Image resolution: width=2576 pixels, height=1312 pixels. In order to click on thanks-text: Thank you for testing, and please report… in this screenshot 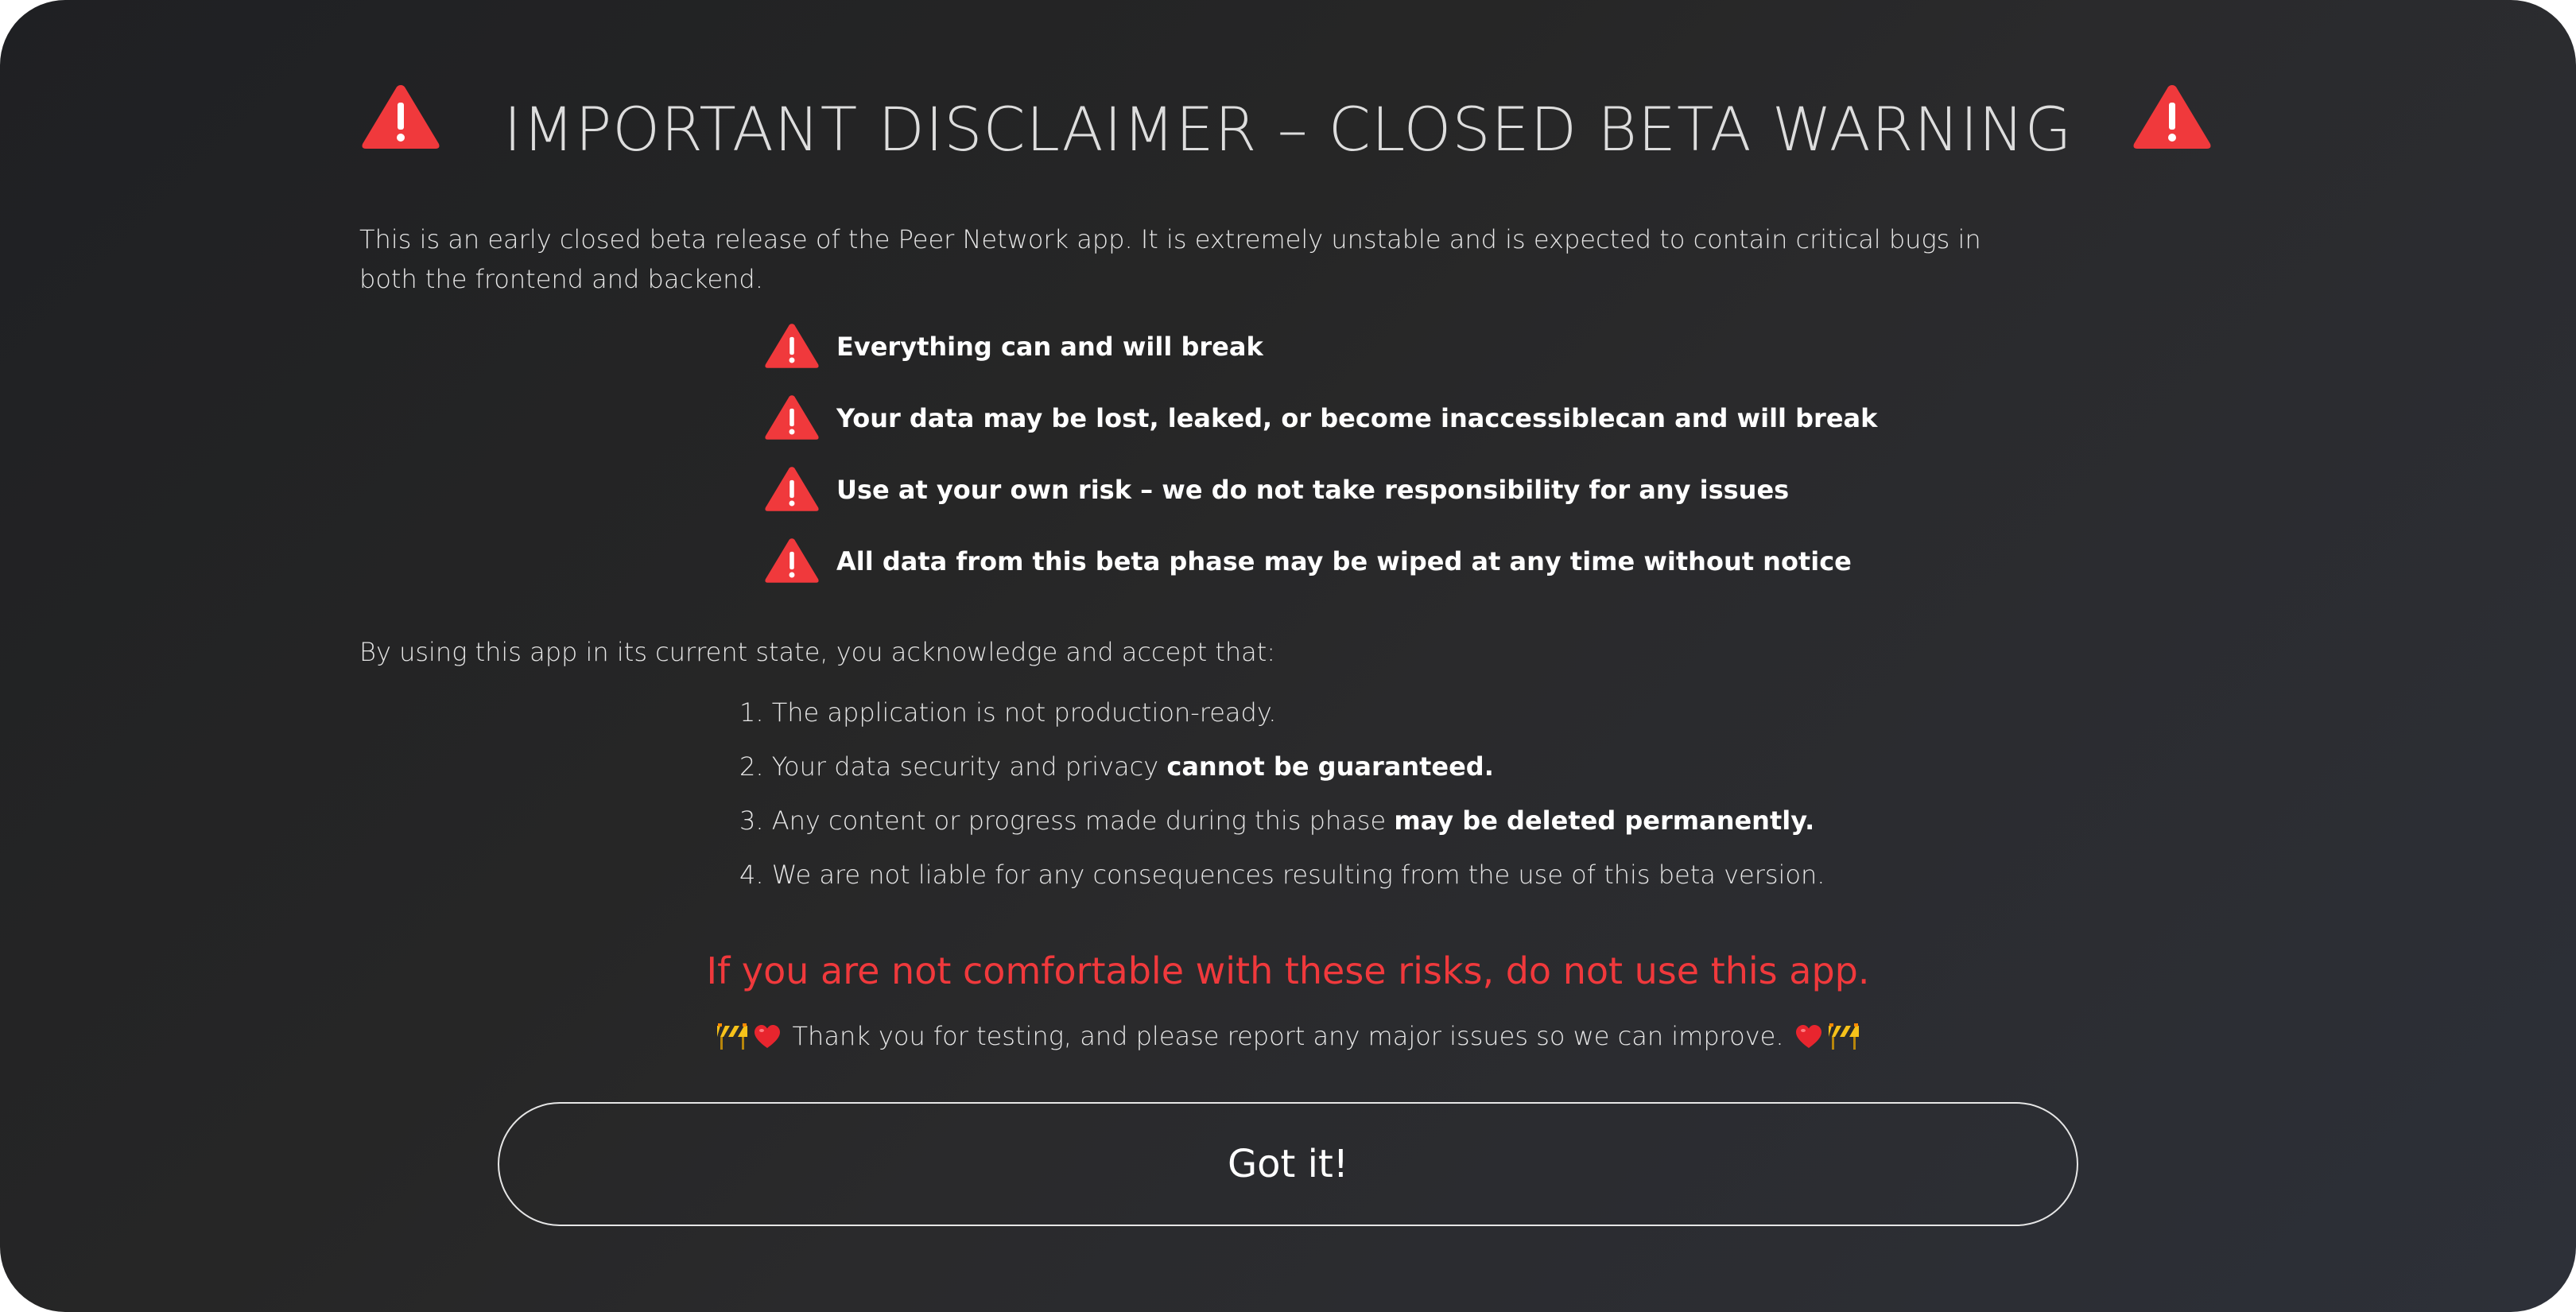, I will do `click(1288, 1036)`.